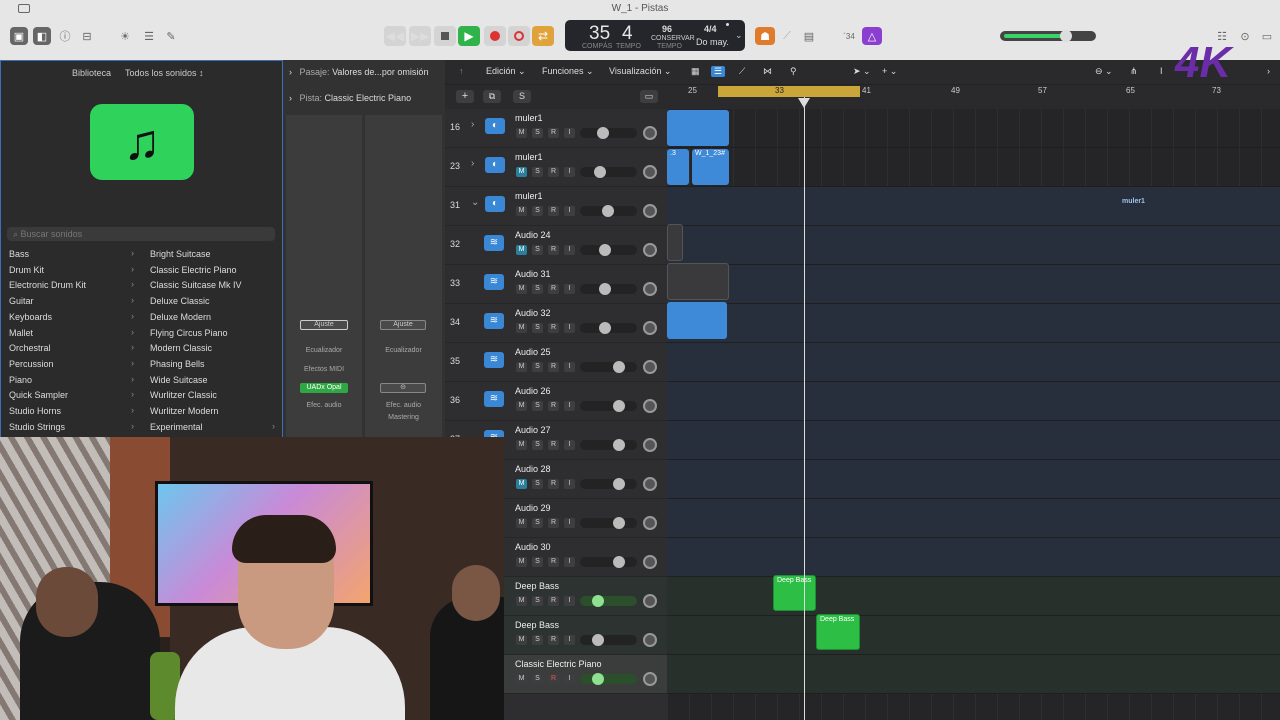 The image size is (1280, 720). Describe the element at coordinates (196, 285) in the screenshot. I see `library-sound-item: Classic Suitcase Mk IV` at that location.